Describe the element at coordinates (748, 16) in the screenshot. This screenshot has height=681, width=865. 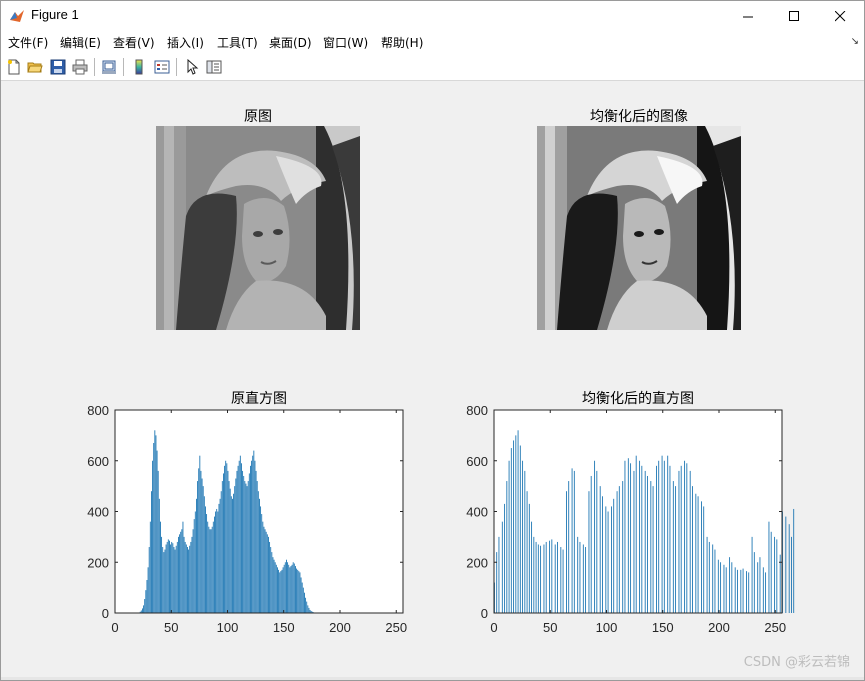
I see `minimize-button` at that location.